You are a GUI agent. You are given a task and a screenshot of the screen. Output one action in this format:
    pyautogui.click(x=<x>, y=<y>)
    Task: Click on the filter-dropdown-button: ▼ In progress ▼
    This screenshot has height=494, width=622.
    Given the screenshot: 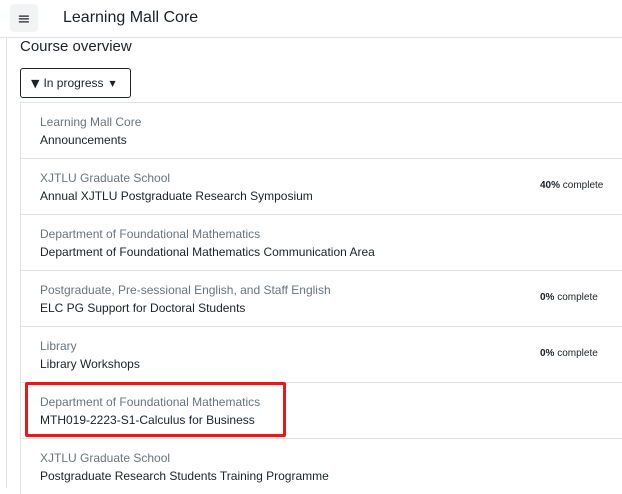 What is the action you would take?
    pyautogui.click(x=75, y=83)
    